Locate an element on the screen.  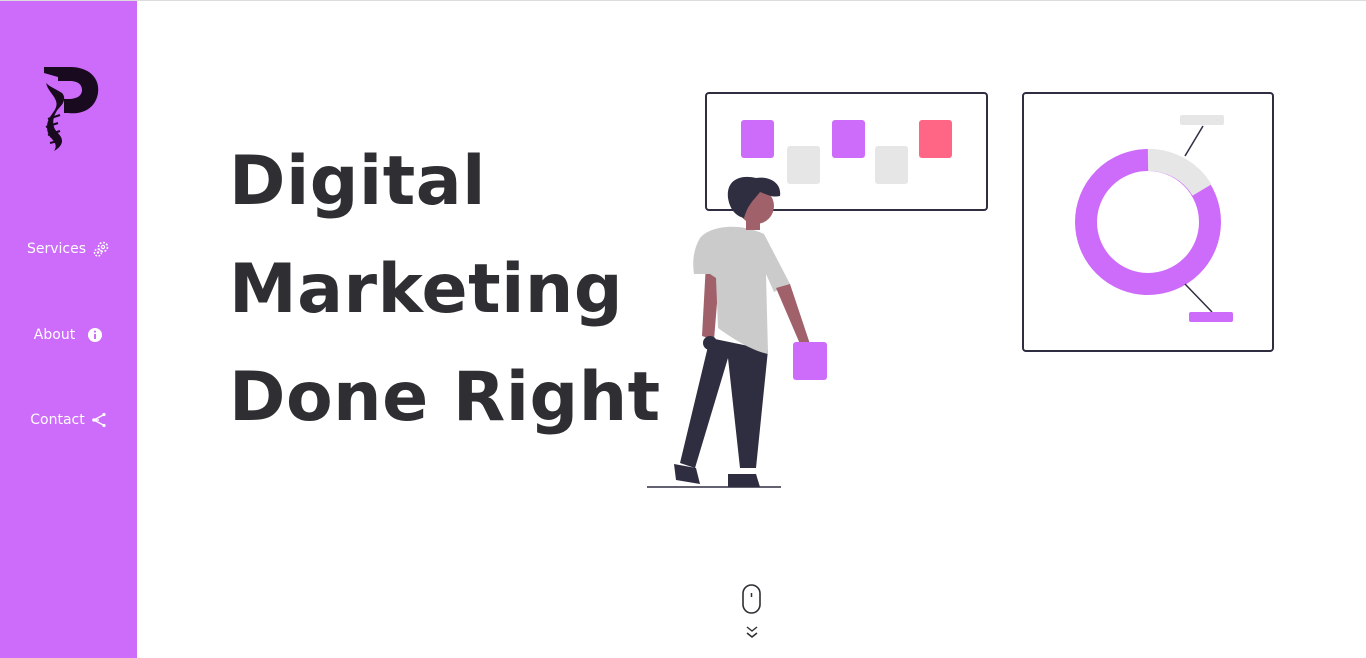
scroll-hint is located at coordinates (752, 616).